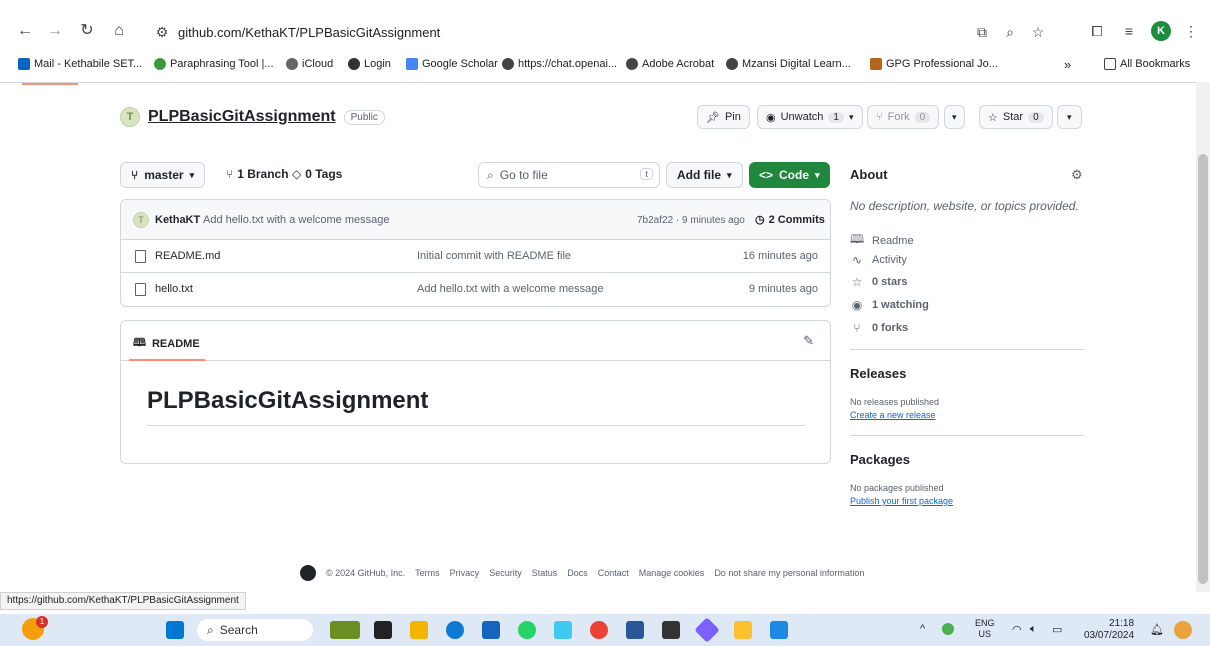 The image size is (1210, 646). What do you see at coordinates (1191, 31) in the screenshot?
I see `menu-kebab-icon: ⋮` at bounding box center [1191, 31].